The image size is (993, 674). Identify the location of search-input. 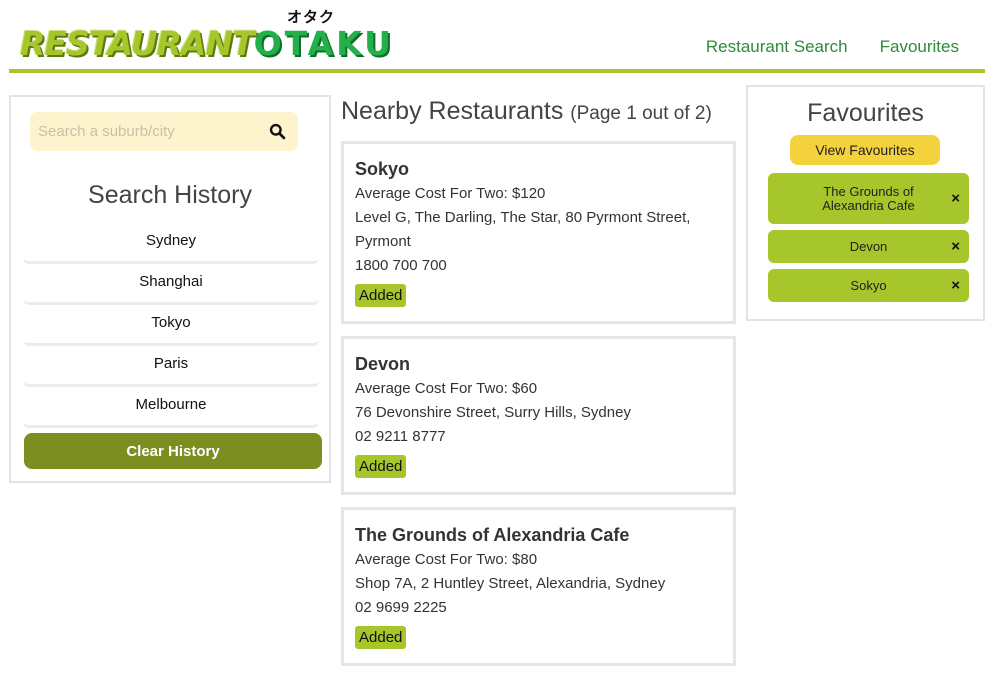
(148, 131).